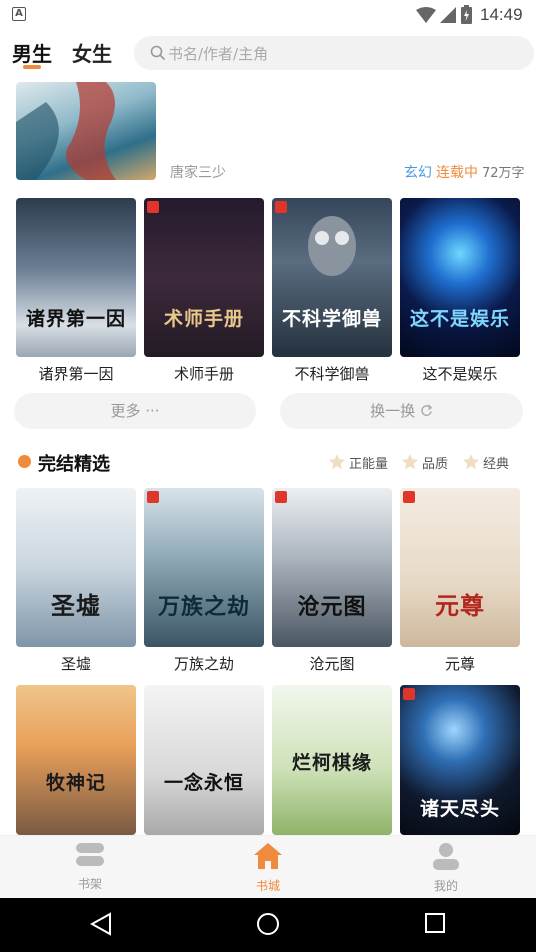 The image size is (536, 952). I want to click on battery-icon, so click(466, 14).